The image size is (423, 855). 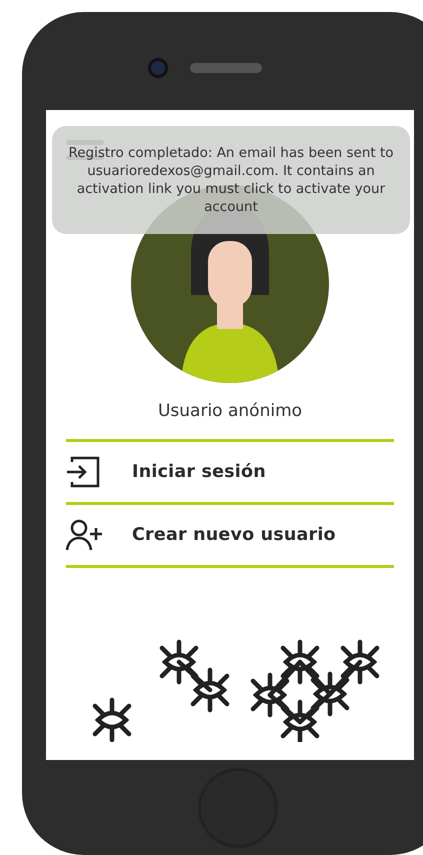 I want to click on user-name: Usuario anónimo, so click(x=230, y=411).